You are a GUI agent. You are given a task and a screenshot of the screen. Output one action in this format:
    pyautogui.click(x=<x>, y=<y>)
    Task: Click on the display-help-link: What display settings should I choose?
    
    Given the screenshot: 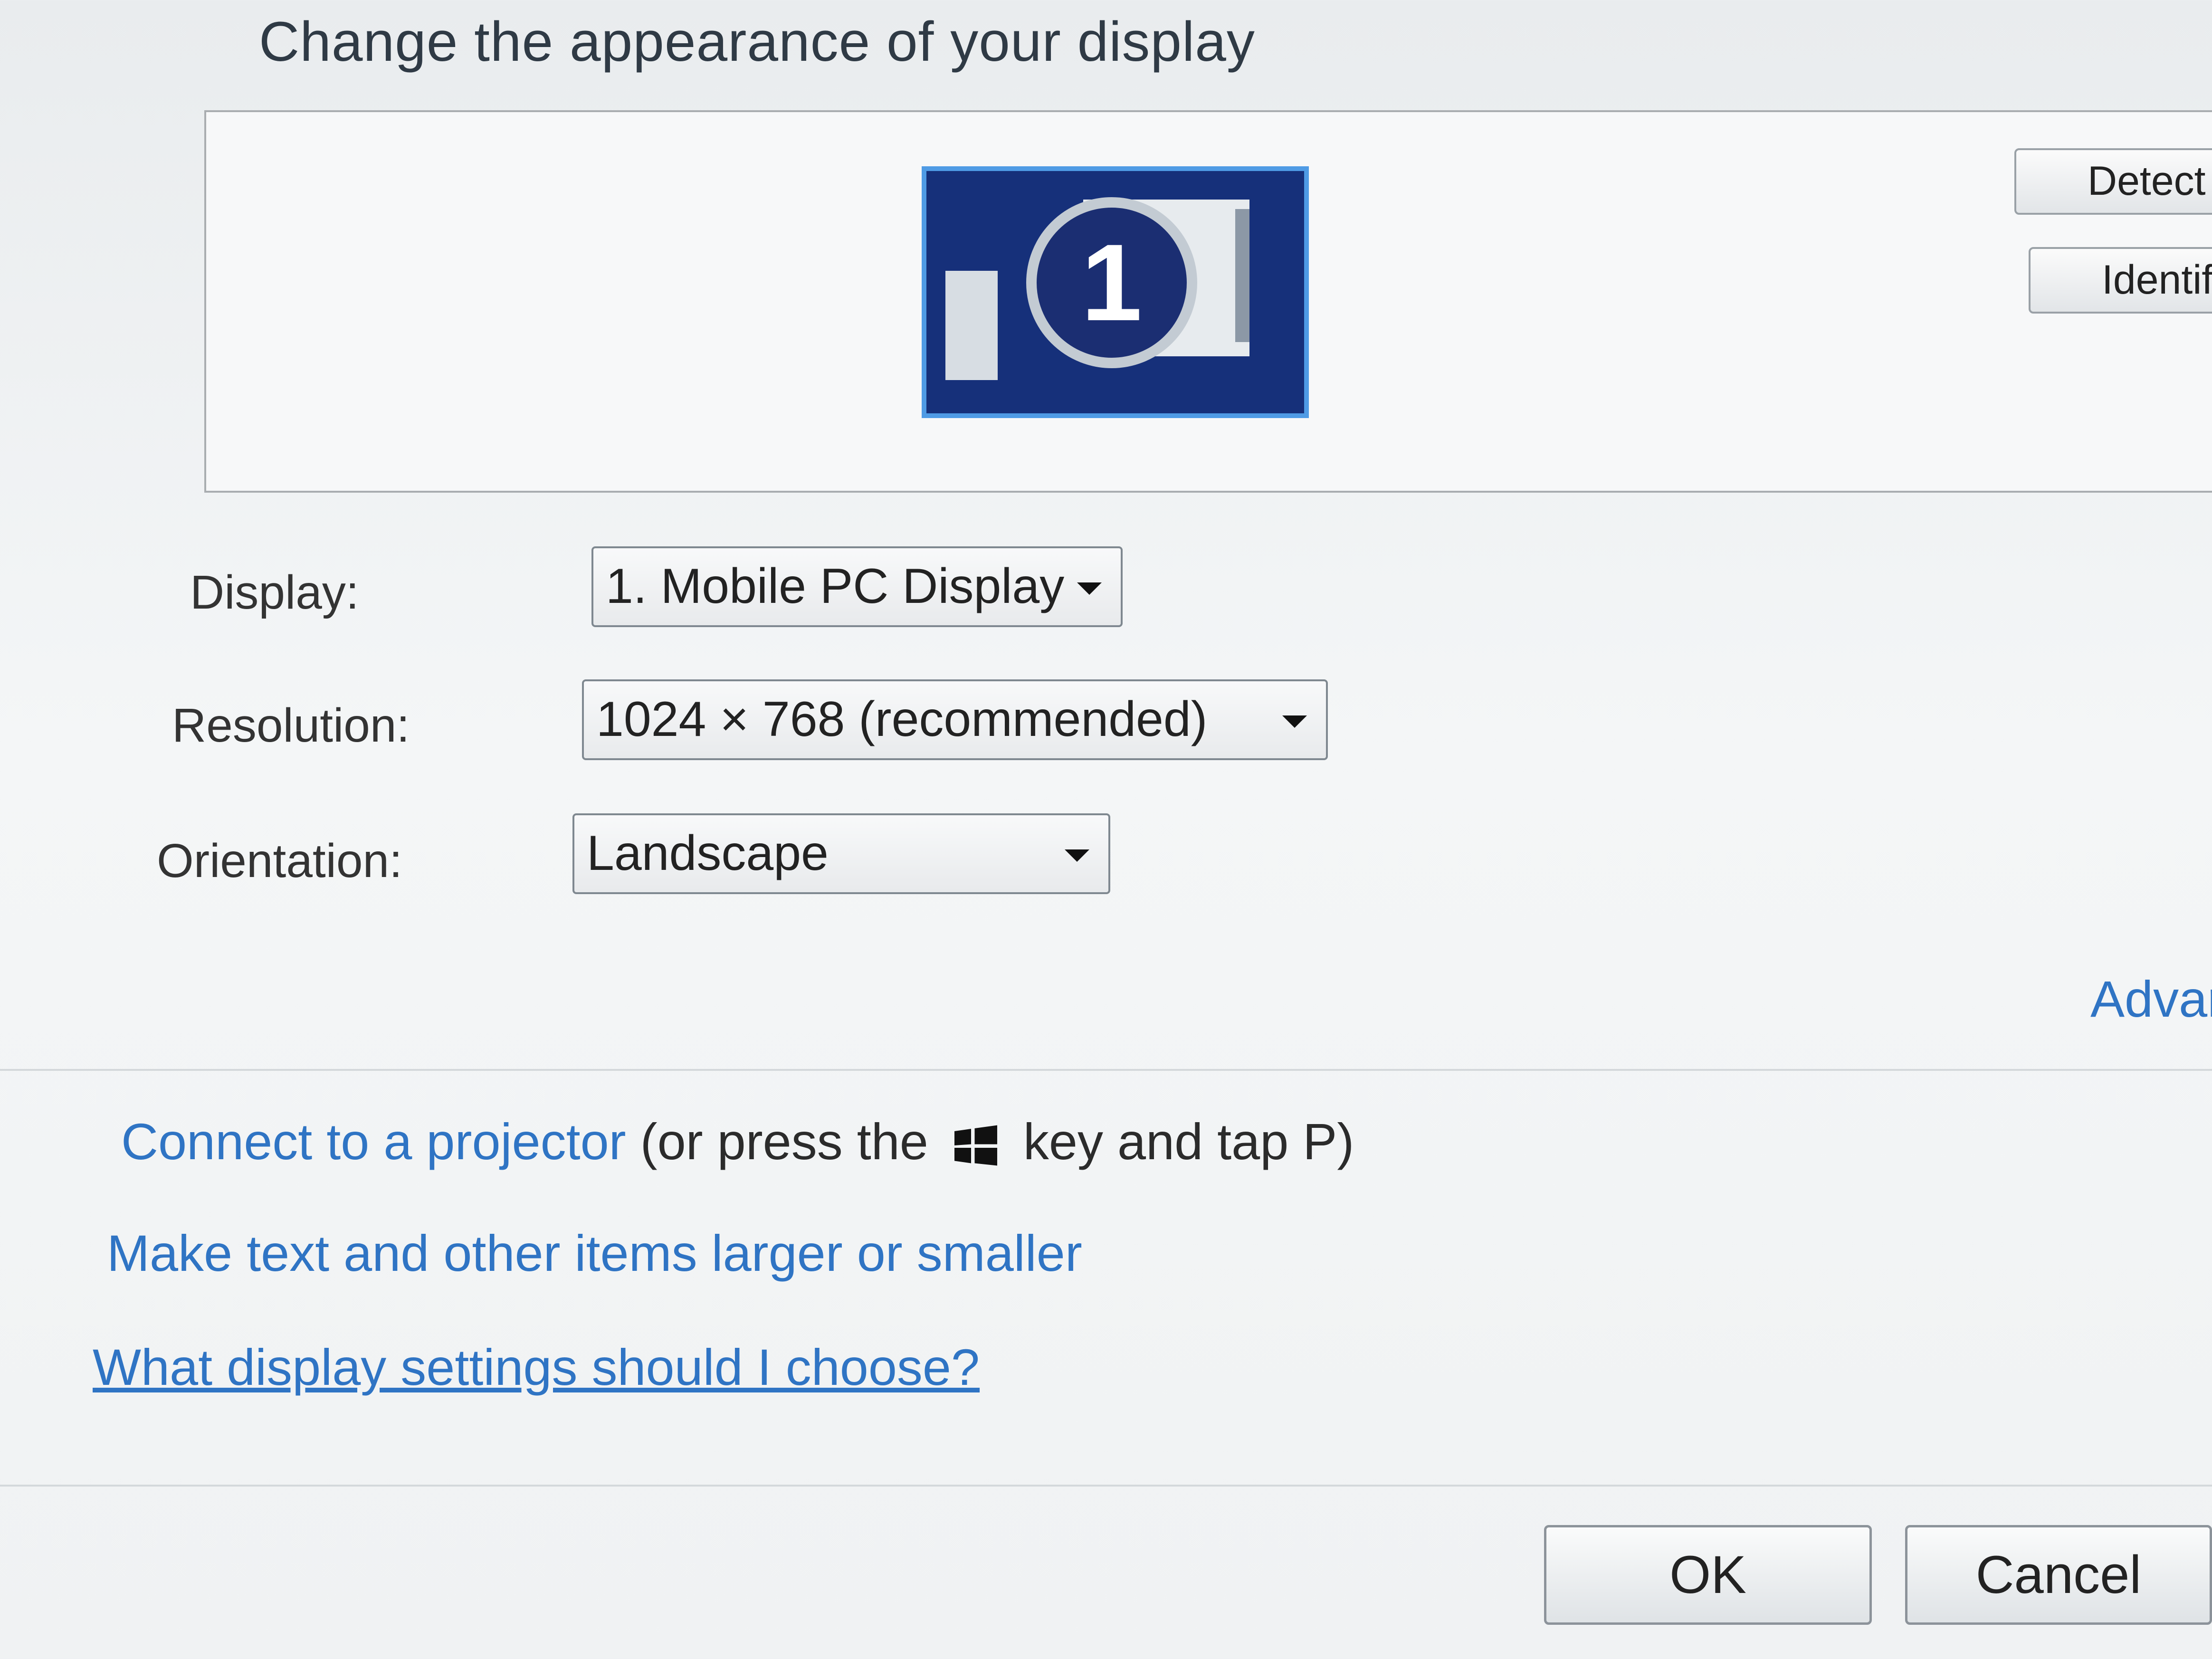 What is the action you would take?
    pyautogui.click(x=537, y=1367)
    